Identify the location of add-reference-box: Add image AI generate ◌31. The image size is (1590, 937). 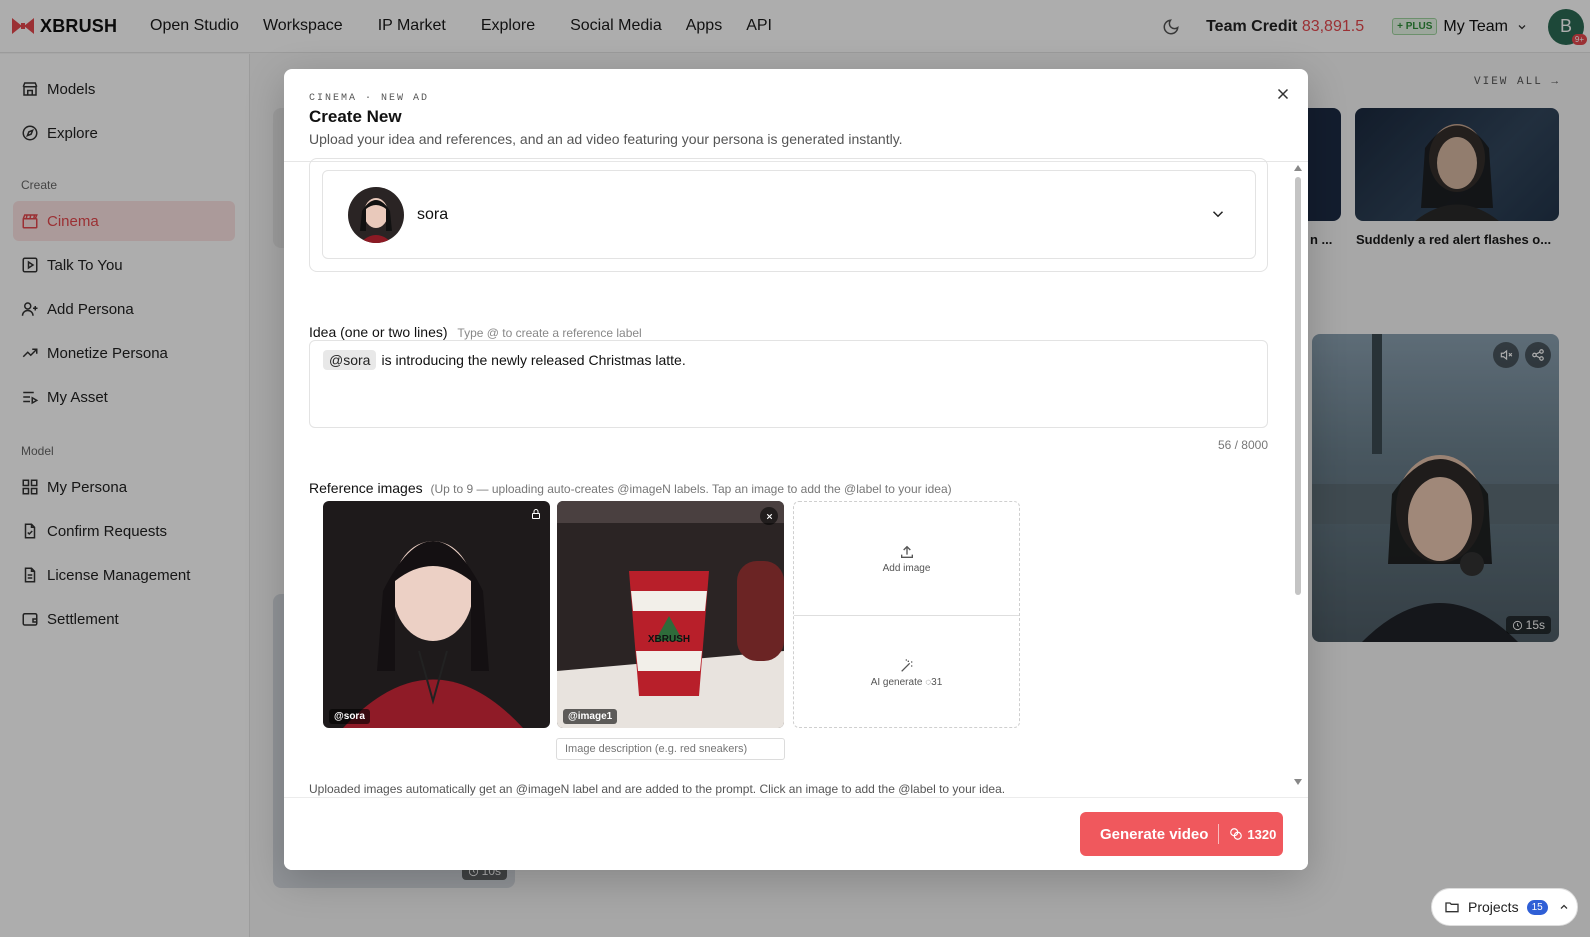
(906, 614).